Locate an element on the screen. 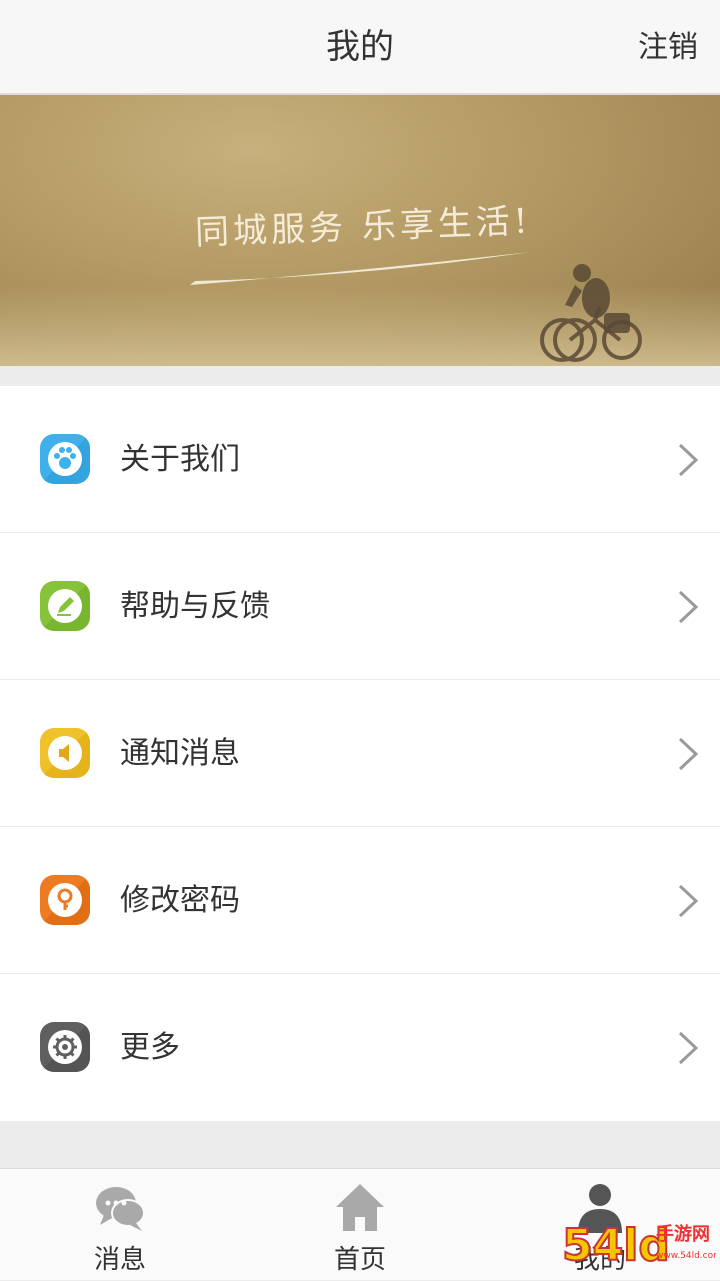 This screenshot has height=1281, width=720. menu-item-label: 关于我们 is located at coordinates (180, 459).